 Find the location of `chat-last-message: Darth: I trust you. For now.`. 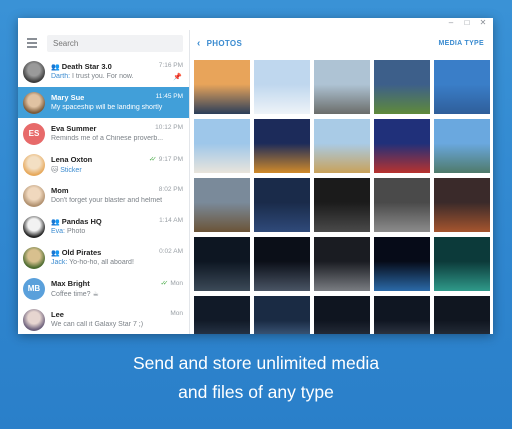

chat-last-message: Darth: I trust you. For now. is located at coordinates (116, 76).